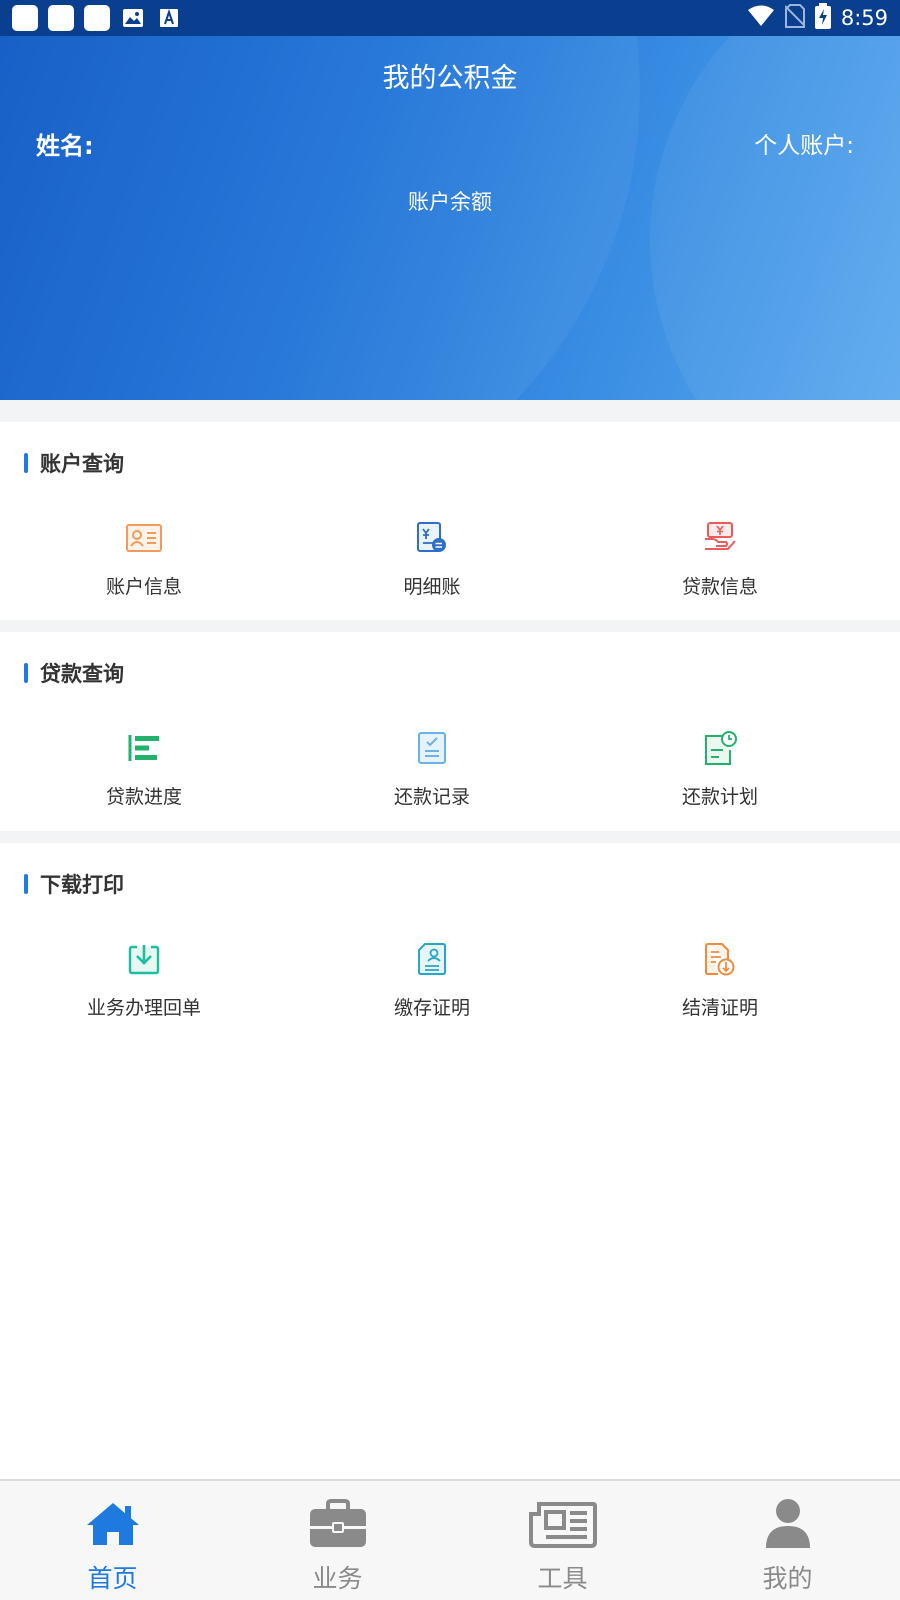  What do you see at coordinates (431, 1008) in the screenshot?
I see `menu-item-label: 缴存证明` at bounding box center [431, 1008].